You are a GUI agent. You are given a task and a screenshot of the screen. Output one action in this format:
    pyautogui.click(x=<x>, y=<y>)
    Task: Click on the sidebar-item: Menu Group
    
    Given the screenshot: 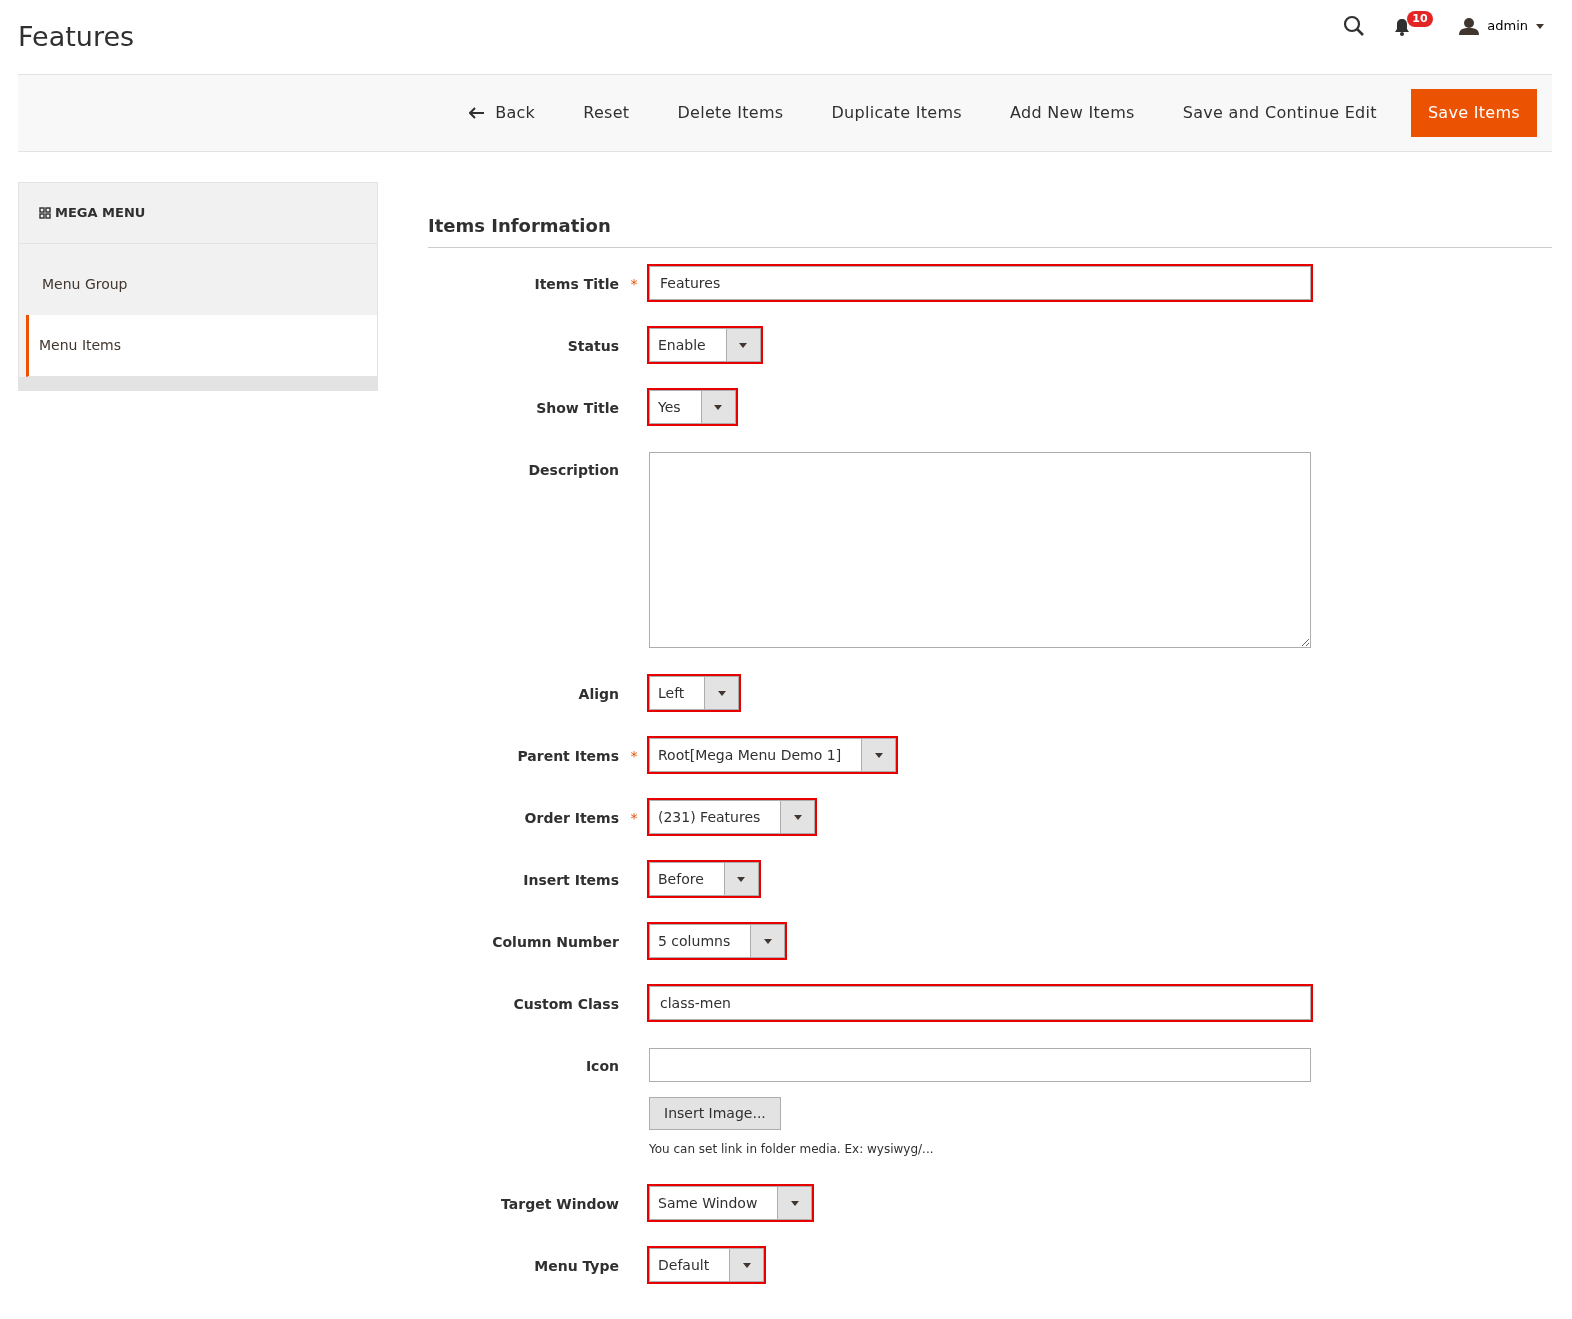 What is the action you would take?
    pyautogui.click(x=198, y=279)
    